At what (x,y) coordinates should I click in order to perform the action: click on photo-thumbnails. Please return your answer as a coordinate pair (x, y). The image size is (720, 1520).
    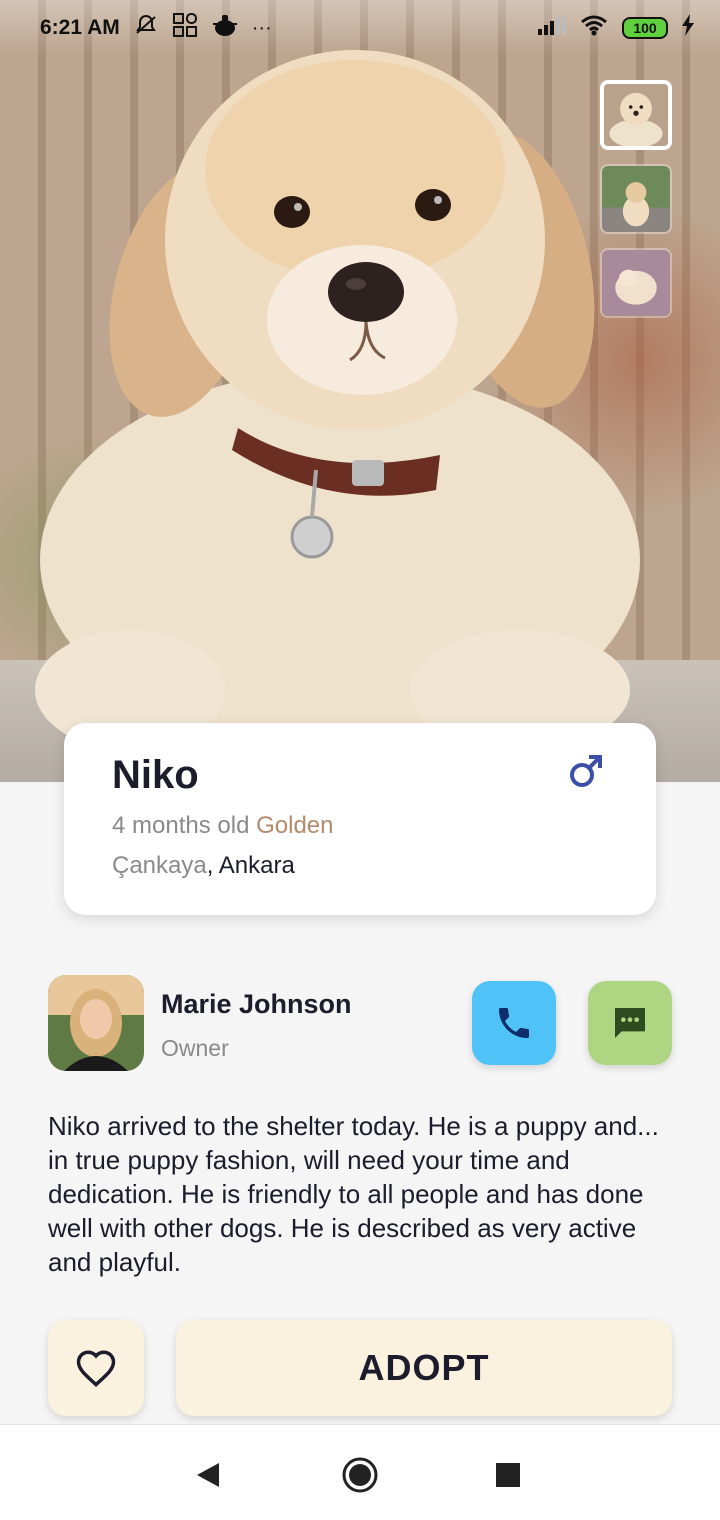
    Looking at the image, I should click on (636, 199).